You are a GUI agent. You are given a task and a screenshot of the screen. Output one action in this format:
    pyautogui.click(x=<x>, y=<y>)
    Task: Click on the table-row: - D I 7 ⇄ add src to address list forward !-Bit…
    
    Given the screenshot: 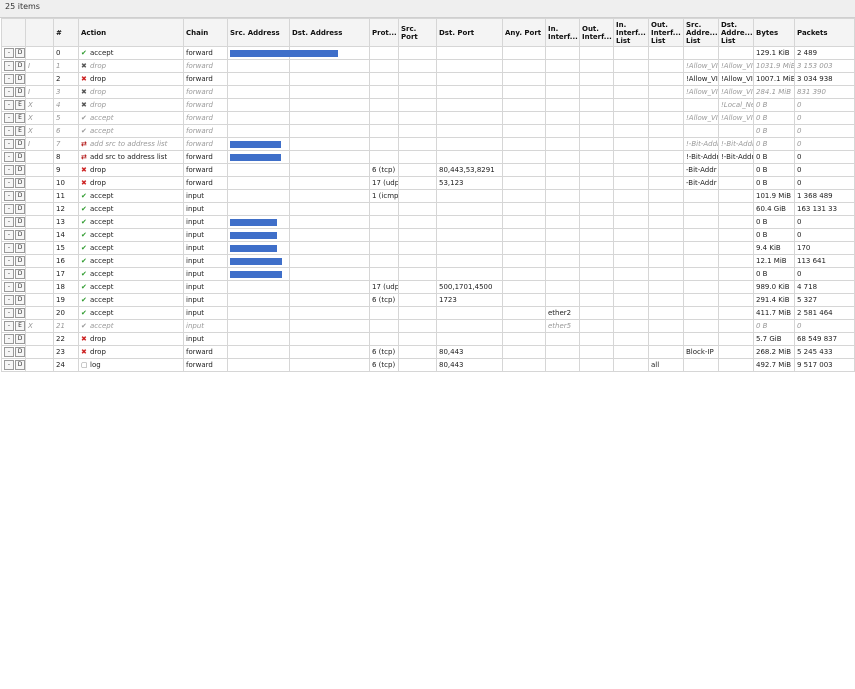 What is the action you would take?
    pyautogui.click(x=428, y=144)
    